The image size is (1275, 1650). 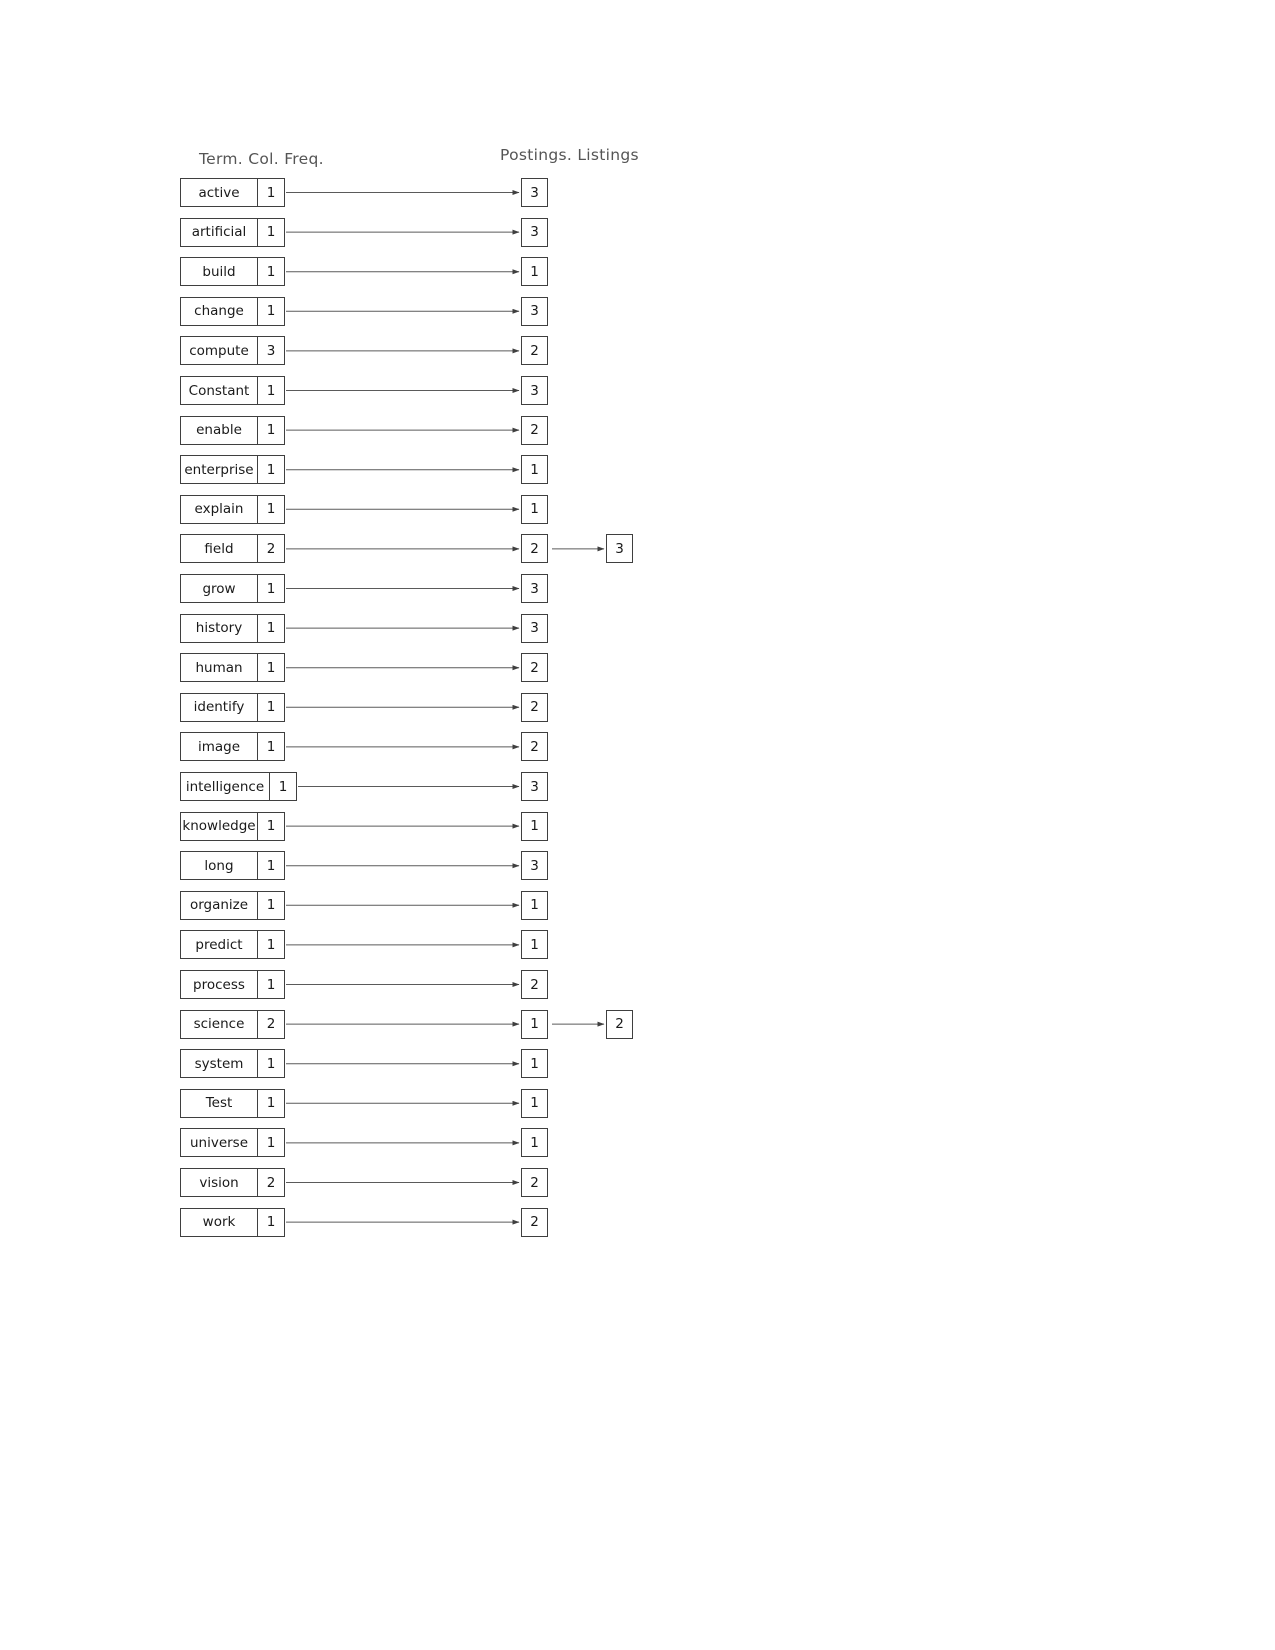 What do you see at coordinates (219, 232) in the screenshot?
I see `term-label: artificial` at bounding box center [219, 232].